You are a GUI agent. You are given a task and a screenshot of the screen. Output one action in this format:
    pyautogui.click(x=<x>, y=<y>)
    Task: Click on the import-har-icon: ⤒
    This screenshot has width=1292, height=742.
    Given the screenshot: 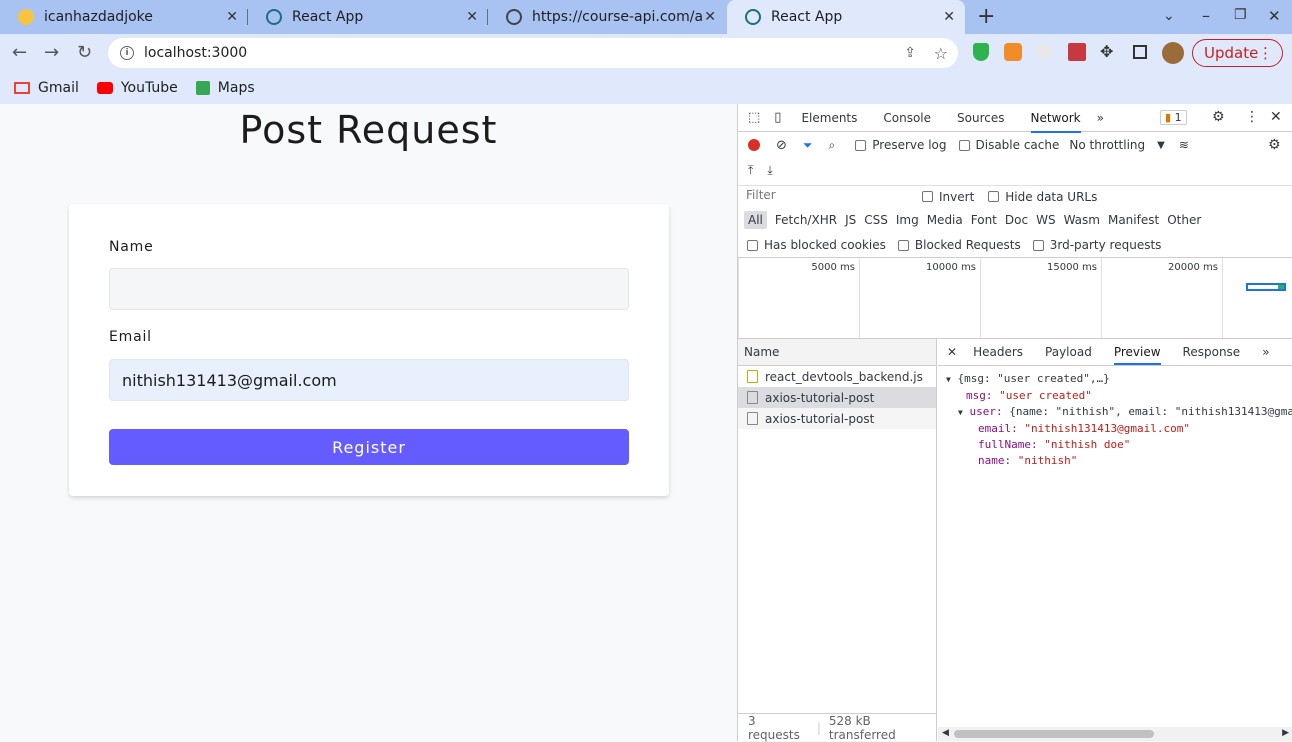 What is the action you would take?
    pyautogui.click(x=750, y=170)
    